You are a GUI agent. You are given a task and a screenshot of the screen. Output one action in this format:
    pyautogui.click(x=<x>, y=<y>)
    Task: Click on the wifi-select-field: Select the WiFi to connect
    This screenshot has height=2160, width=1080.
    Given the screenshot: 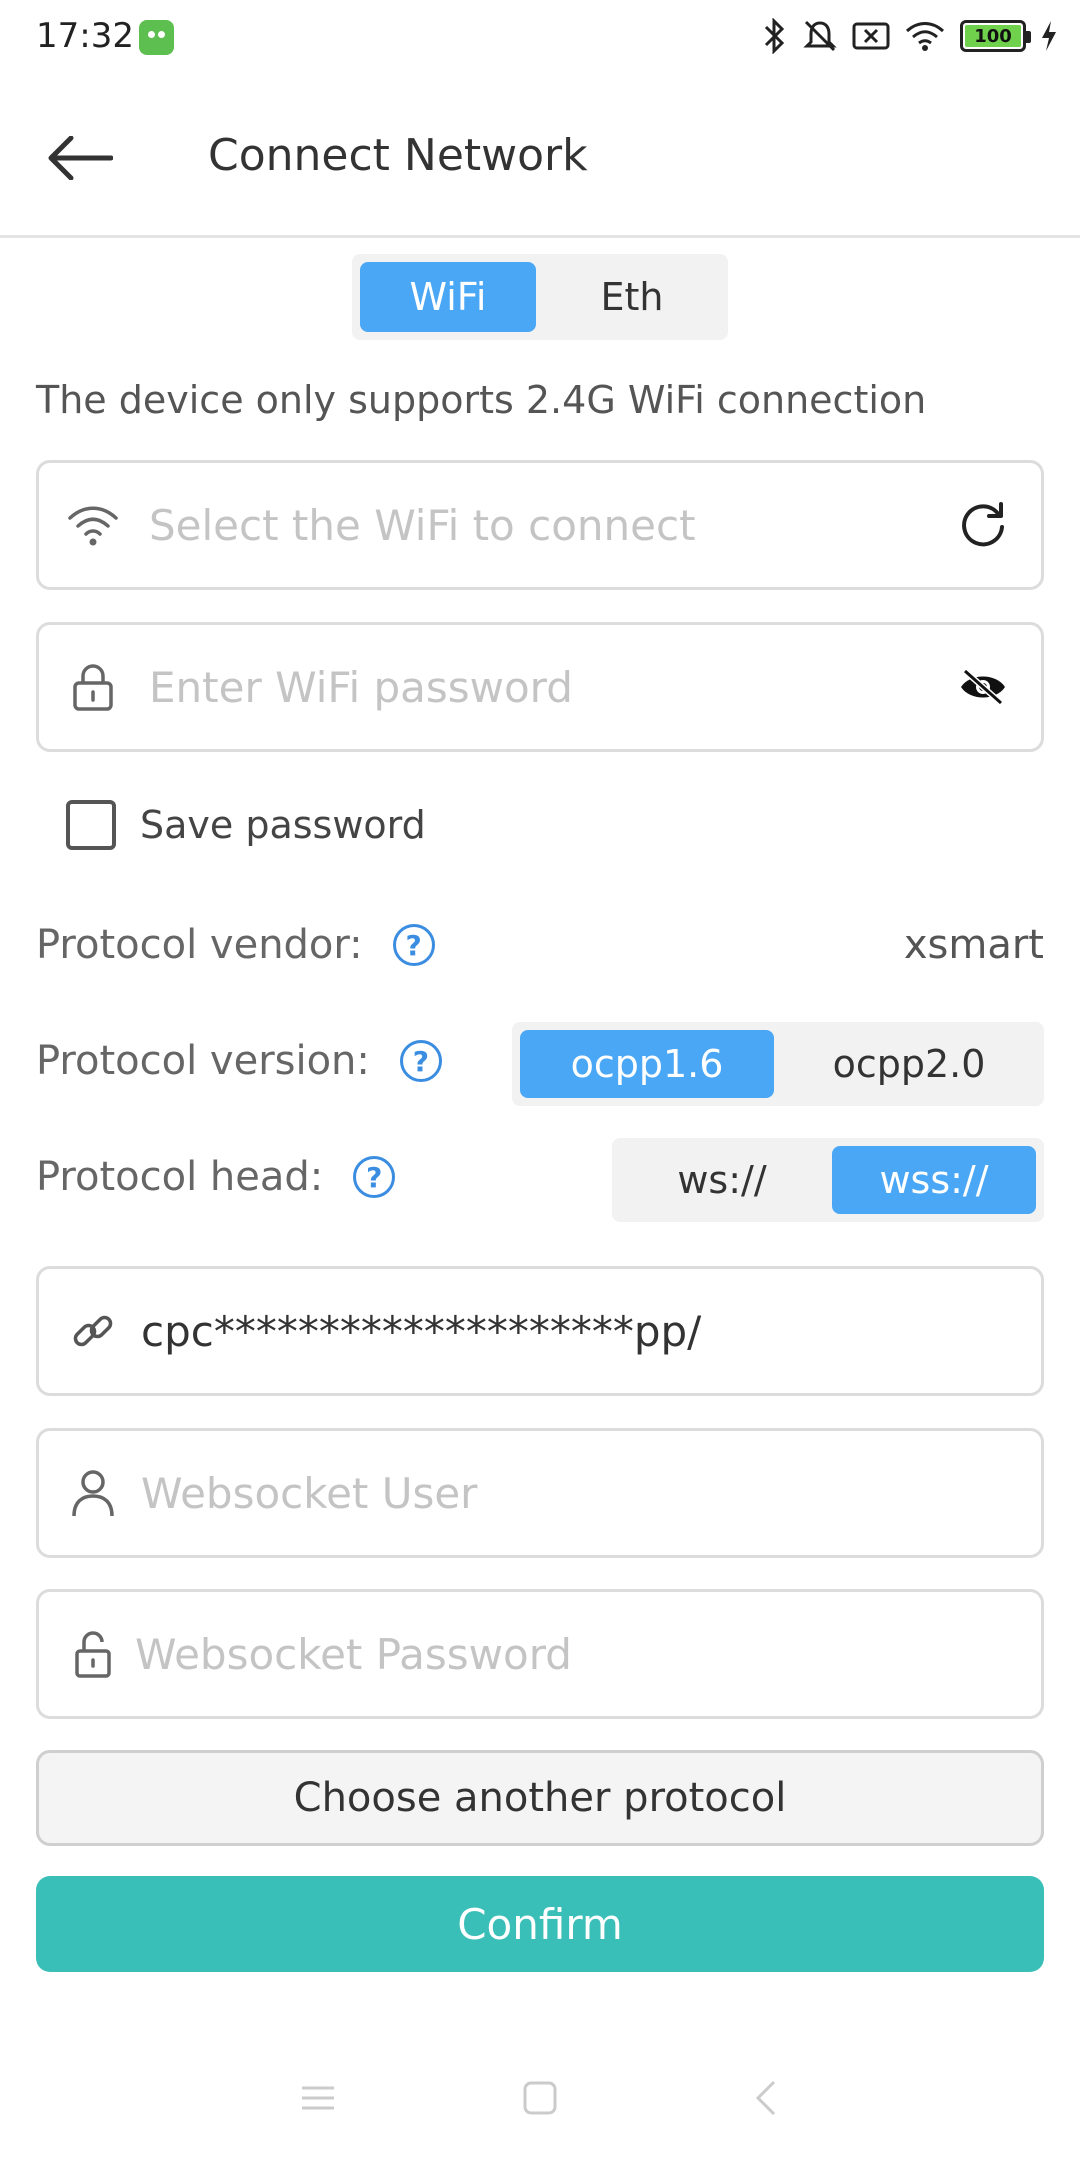 What is the action you would take?
    pyautogui.click(x=540, y=525)
    